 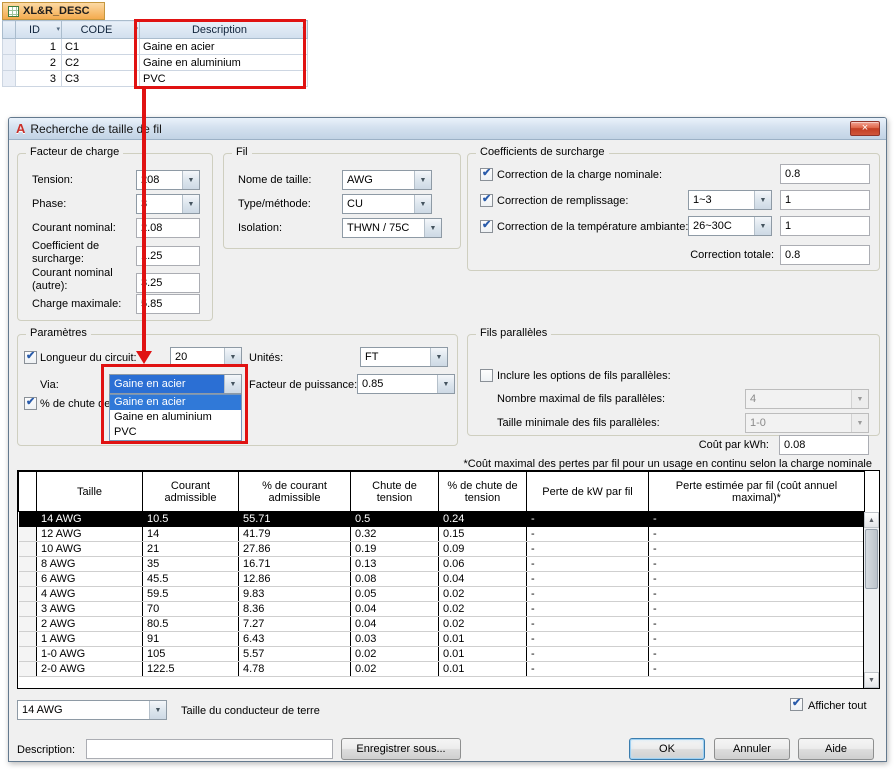 I want to click on cell-perte-kw: -, so click(x=587, y=639).